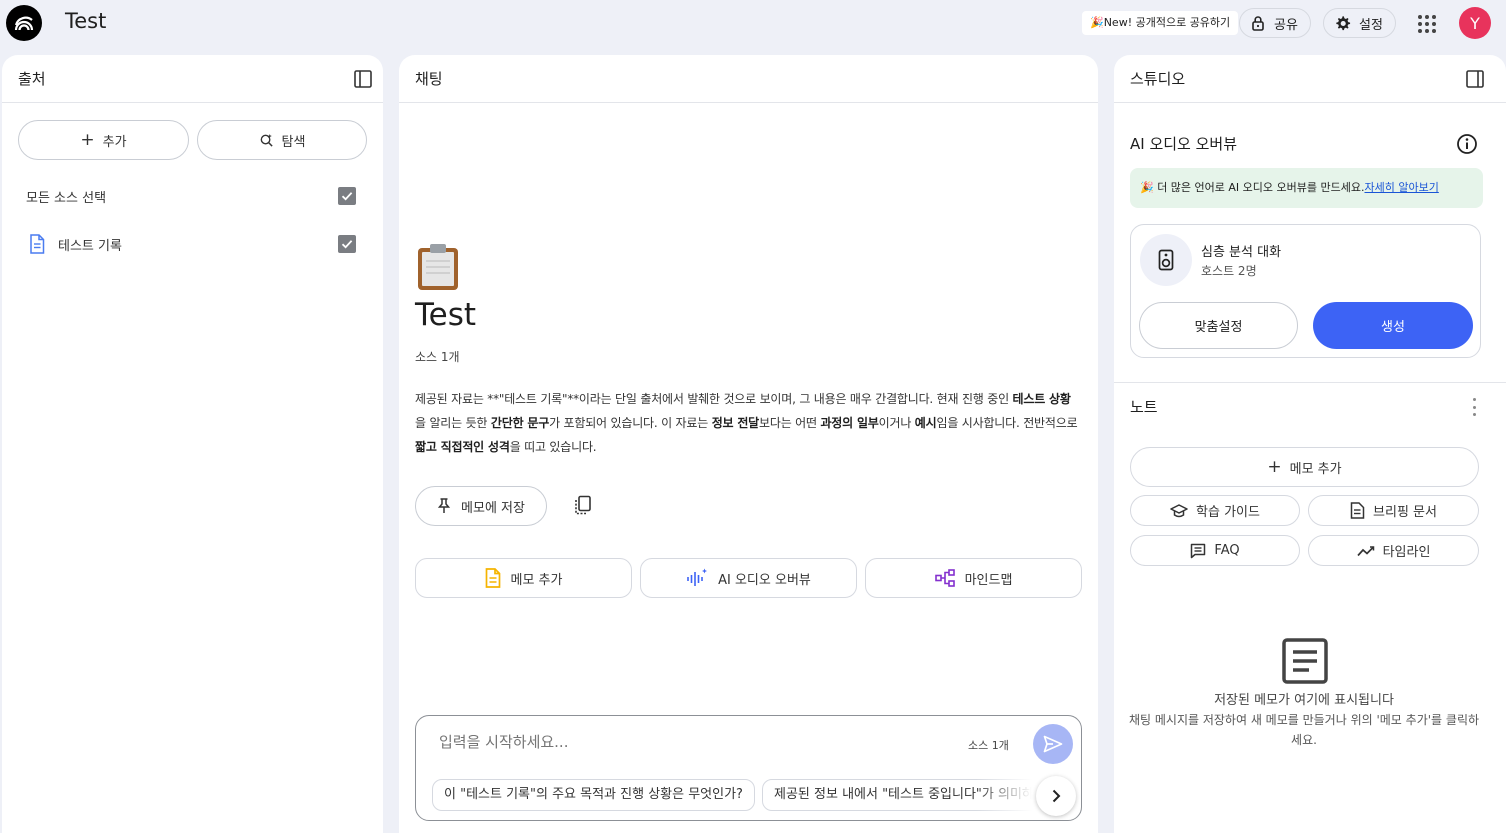  I want to click on source-item-label: 테스트 기록, so click(90, 246).